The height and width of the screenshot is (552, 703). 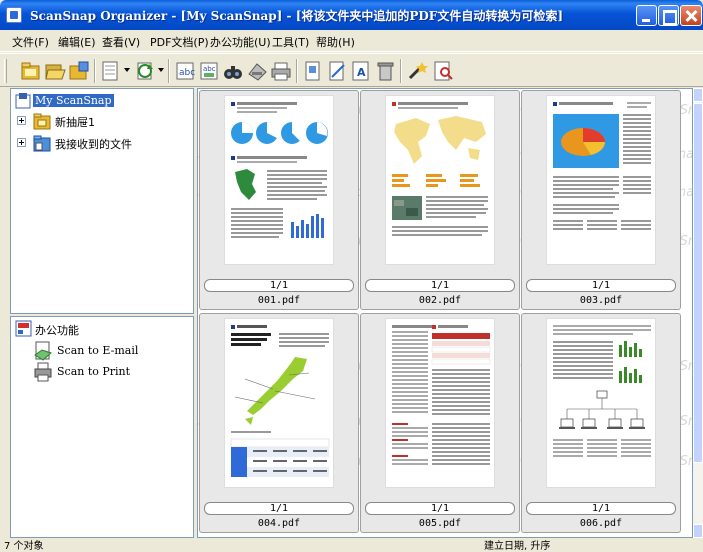 What do you see at coordinates (42, 143) in the screenshot?
I see `received-folder-icon` at bounding box center [42, 143].